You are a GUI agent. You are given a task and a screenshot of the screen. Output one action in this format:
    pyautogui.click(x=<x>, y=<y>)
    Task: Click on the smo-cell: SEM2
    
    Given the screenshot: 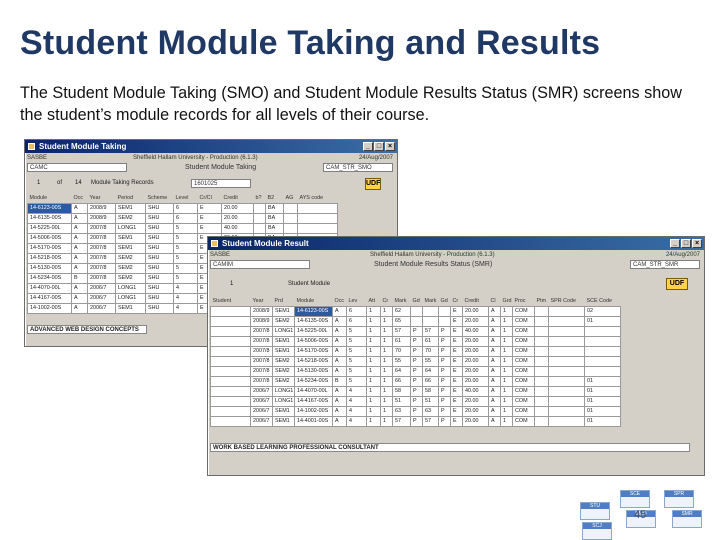 What is the action you would take?
    pyautogui.click(x=130, y=258)
    